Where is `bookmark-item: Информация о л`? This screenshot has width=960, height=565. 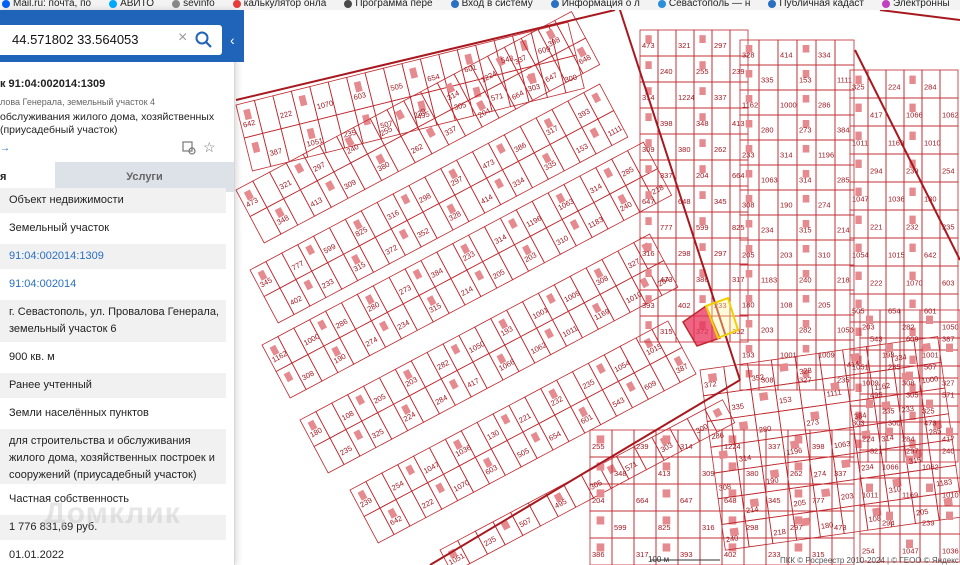
bookmark-item: Информация о л is located at coordinates (594, 4).